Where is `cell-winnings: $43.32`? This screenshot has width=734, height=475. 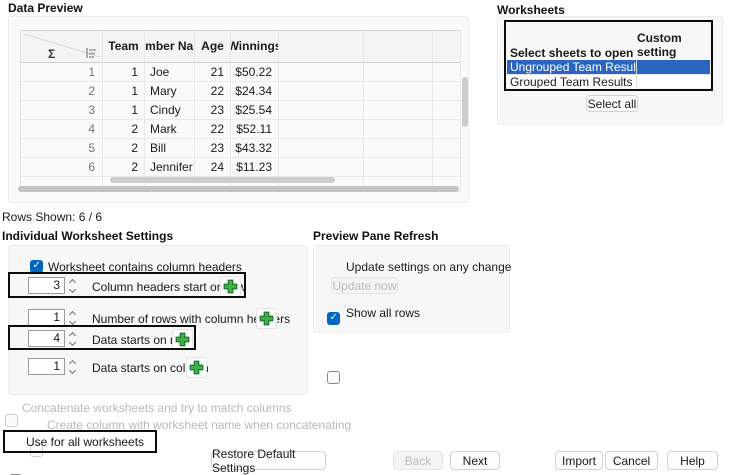
cell-winnings: $43.32 is located at coordinates (255, 148).